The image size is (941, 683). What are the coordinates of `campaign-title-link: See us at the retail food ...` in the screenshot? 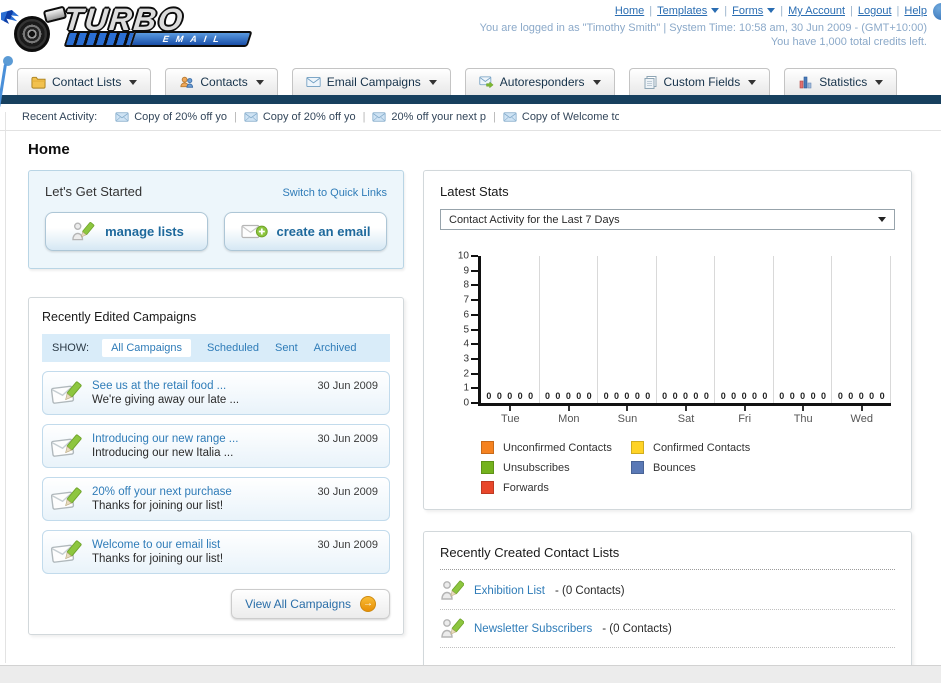 It's located at (165, 386).